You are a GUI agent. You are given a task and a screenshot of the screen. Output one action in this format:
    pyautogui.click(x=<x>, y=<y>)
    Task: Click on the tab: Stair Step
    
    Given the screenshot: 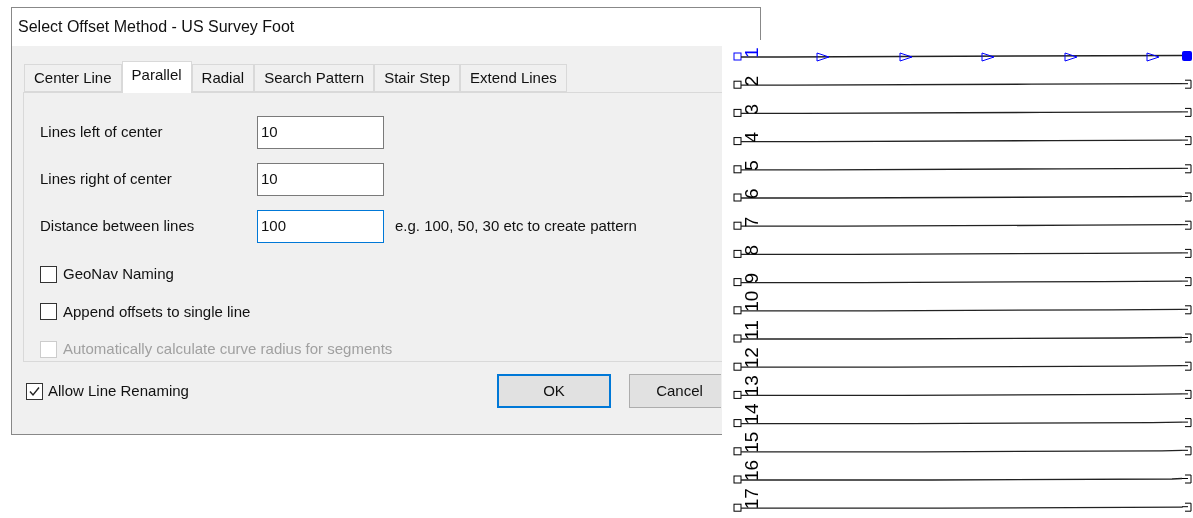 What is the action you would take?
    pyautogui.click(x=417, y=78)
    